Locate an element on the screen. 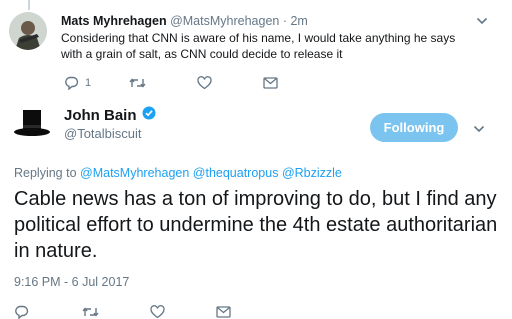 The image size is (512, 319). main-direct-message-button is located at coordinates (223, 312).